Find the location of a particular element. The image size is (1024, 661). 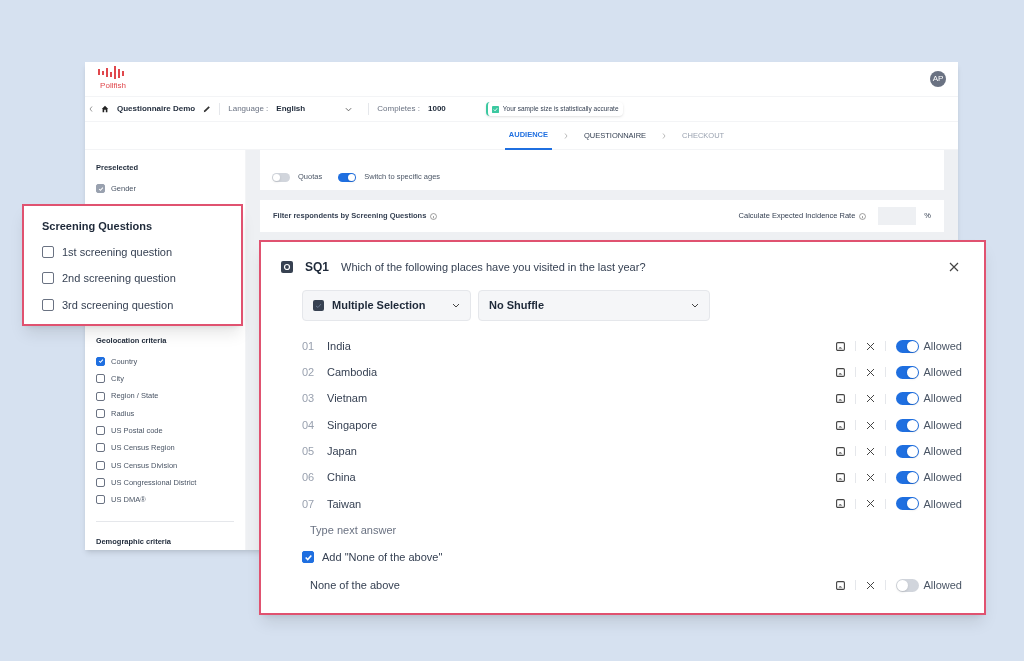

language-label: Language : is located at coordinates (248, 109).